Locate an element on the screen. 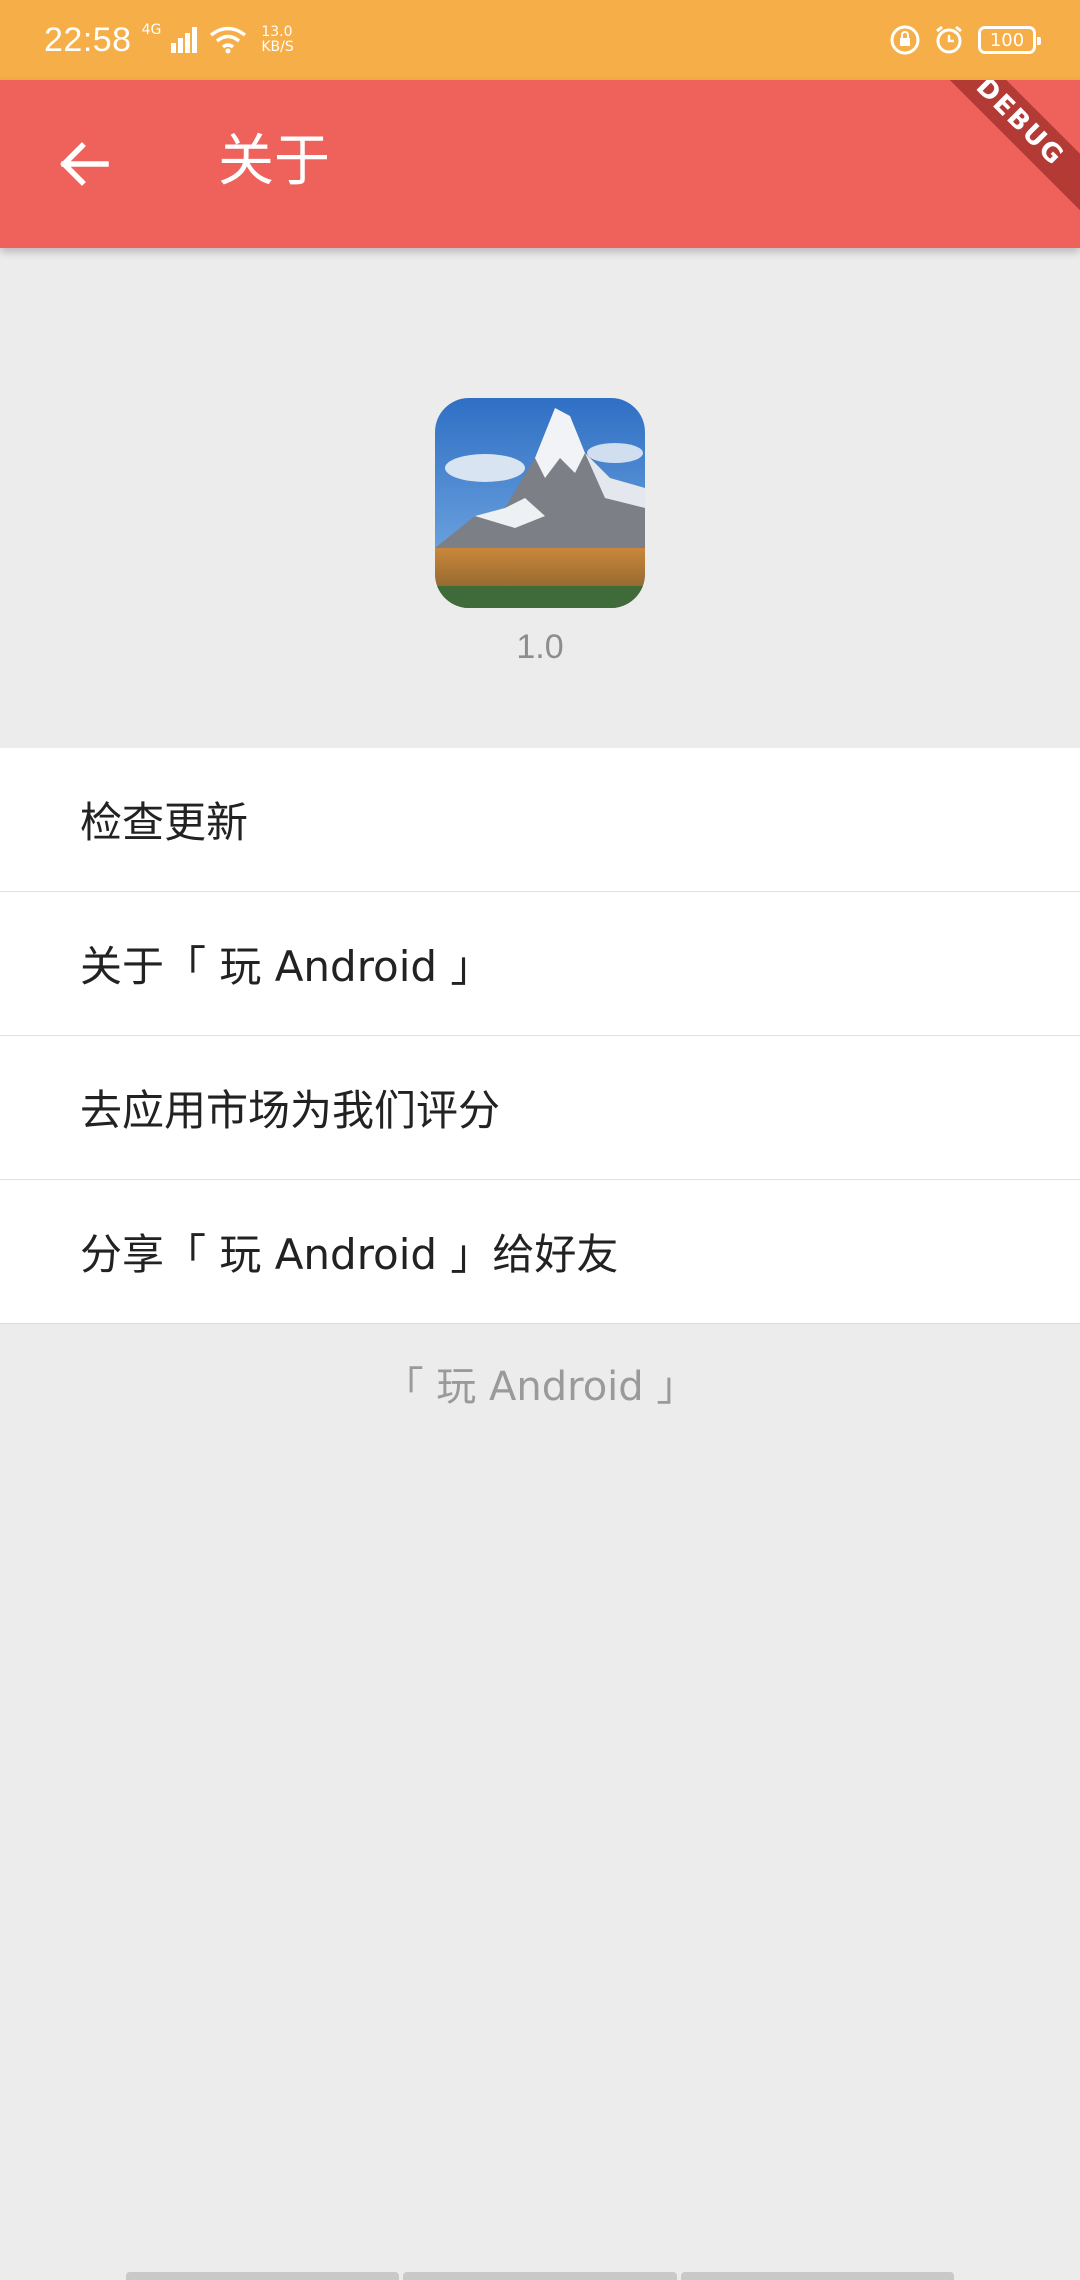 The image size is (1080, 2280). lock-rotation-icon is located at coordinates (905, 40).